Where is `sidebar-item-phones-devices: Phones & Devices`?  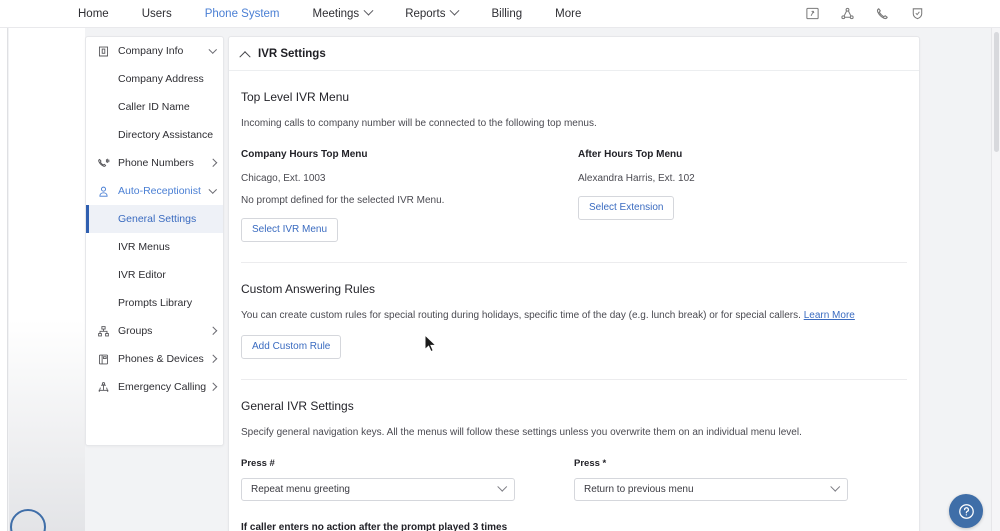 sidebar-item-phones-devices: Phones & Devices is located at coordinates (154, 359).